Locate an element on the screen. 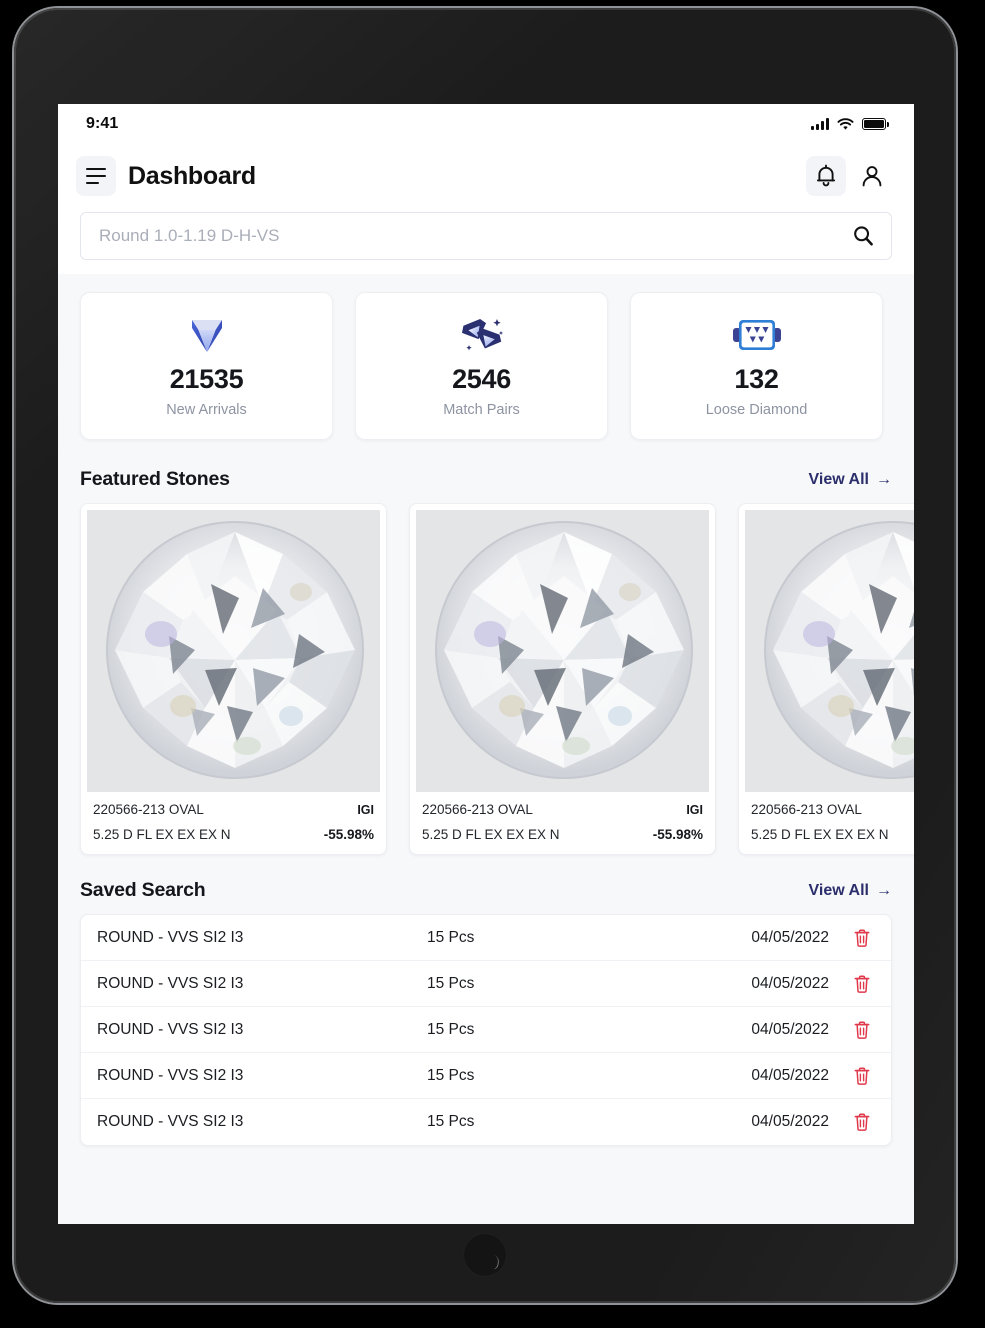 The height and width of the screenshot is (1328, 985). section-title: Saved Search is located at coordinates (143, 890).